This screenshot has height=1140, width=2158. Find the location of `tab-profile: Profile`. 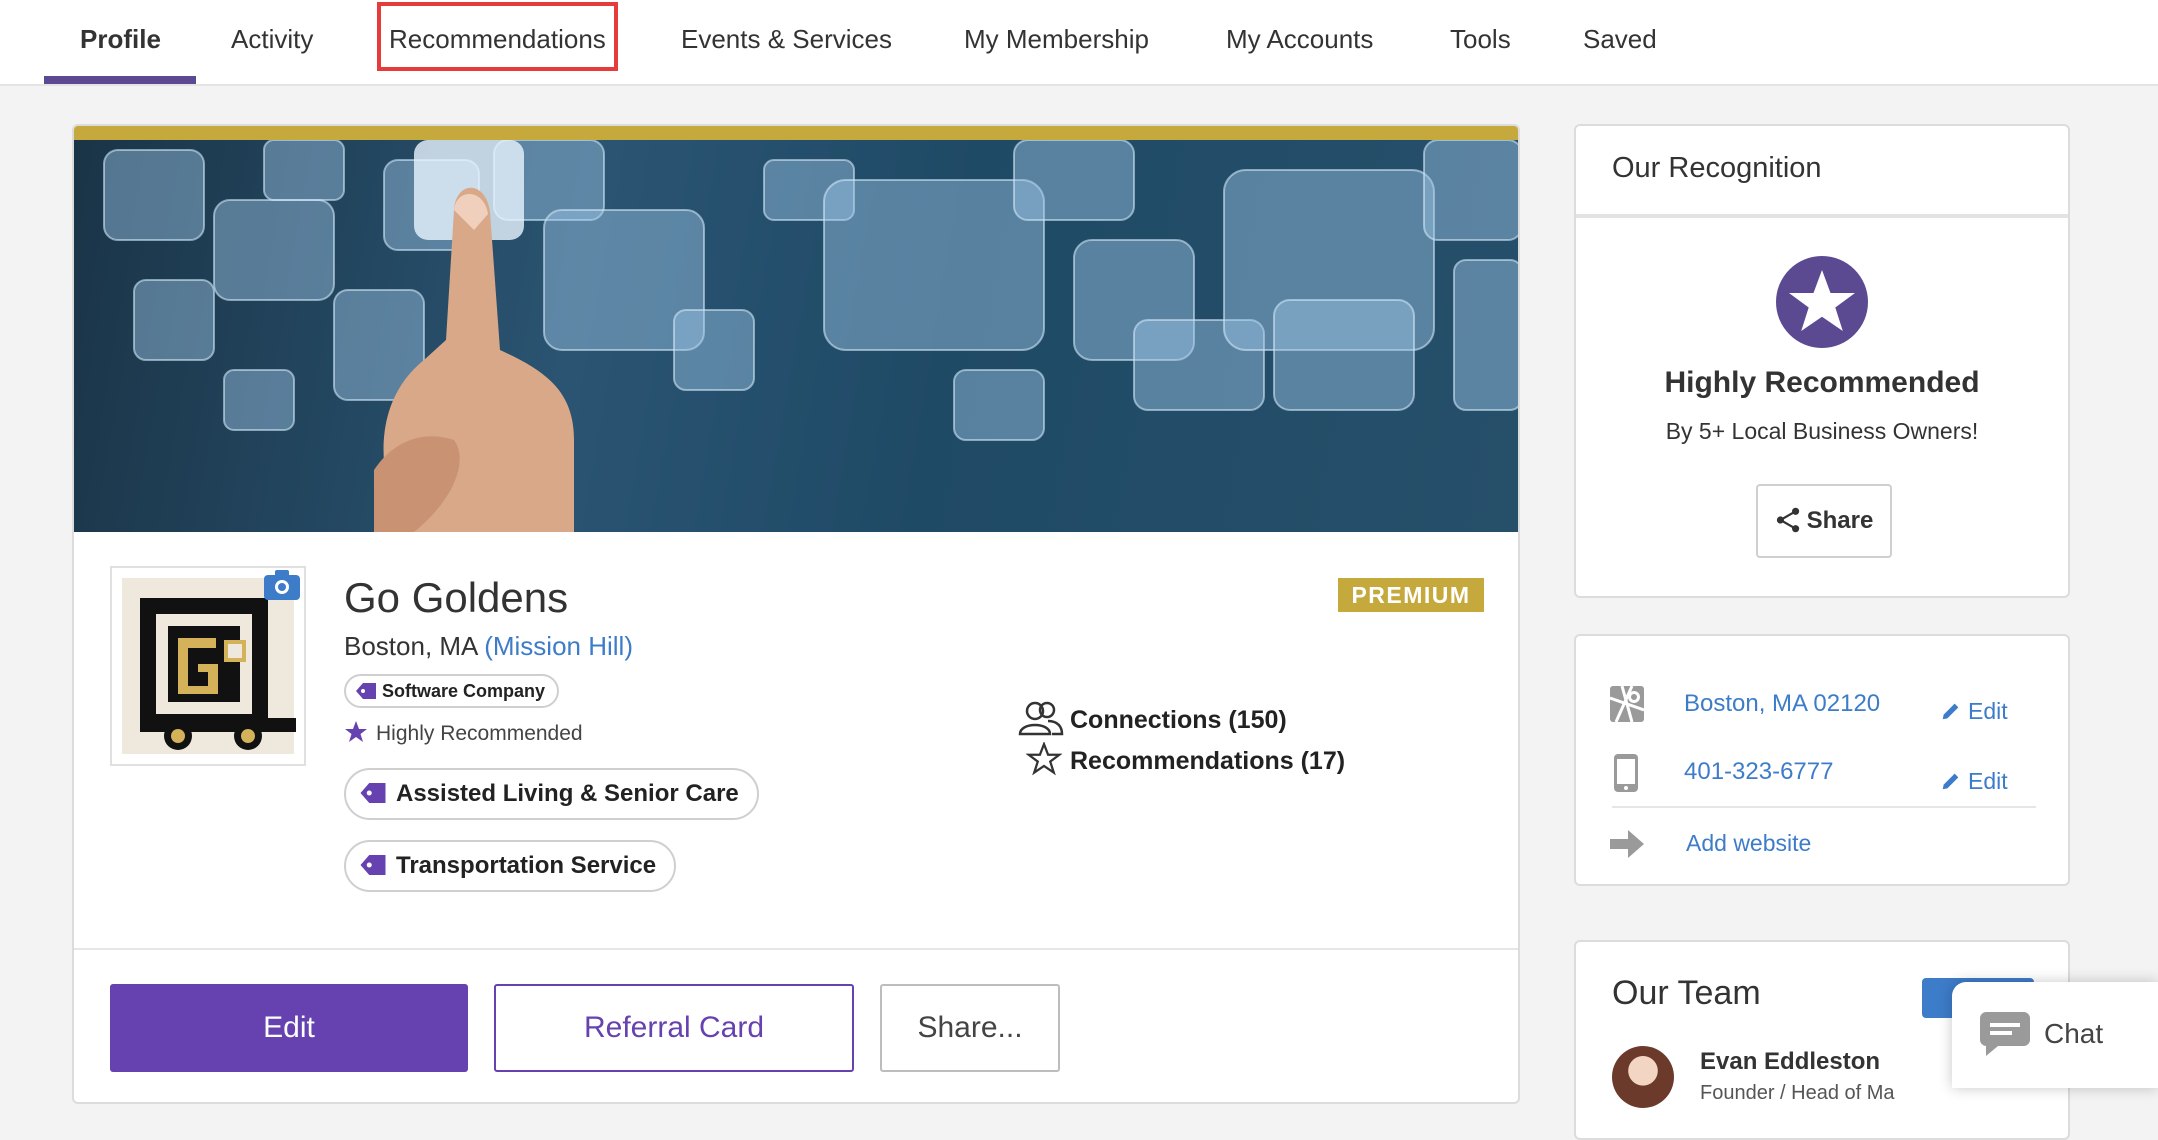

tab-profile: Profile is located at coordinates (120, 41).